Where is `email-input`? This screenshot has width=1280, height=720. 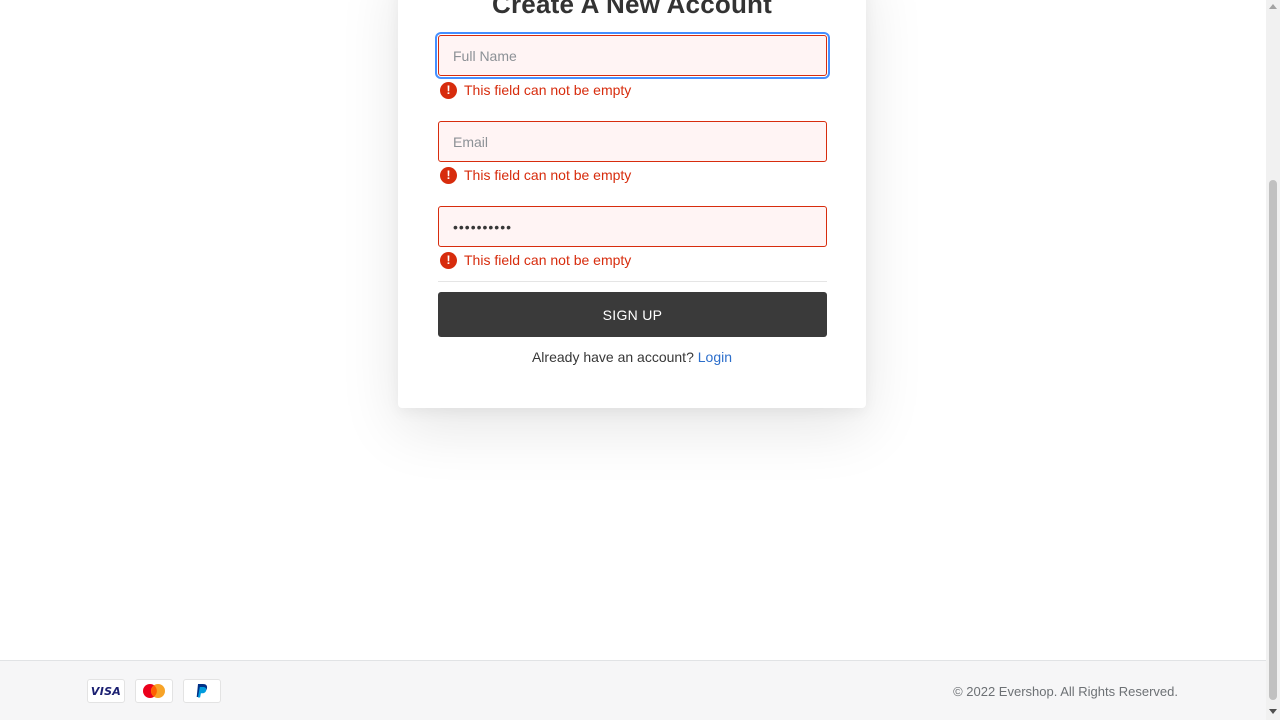
email-input is located at coordinates (632, 141).